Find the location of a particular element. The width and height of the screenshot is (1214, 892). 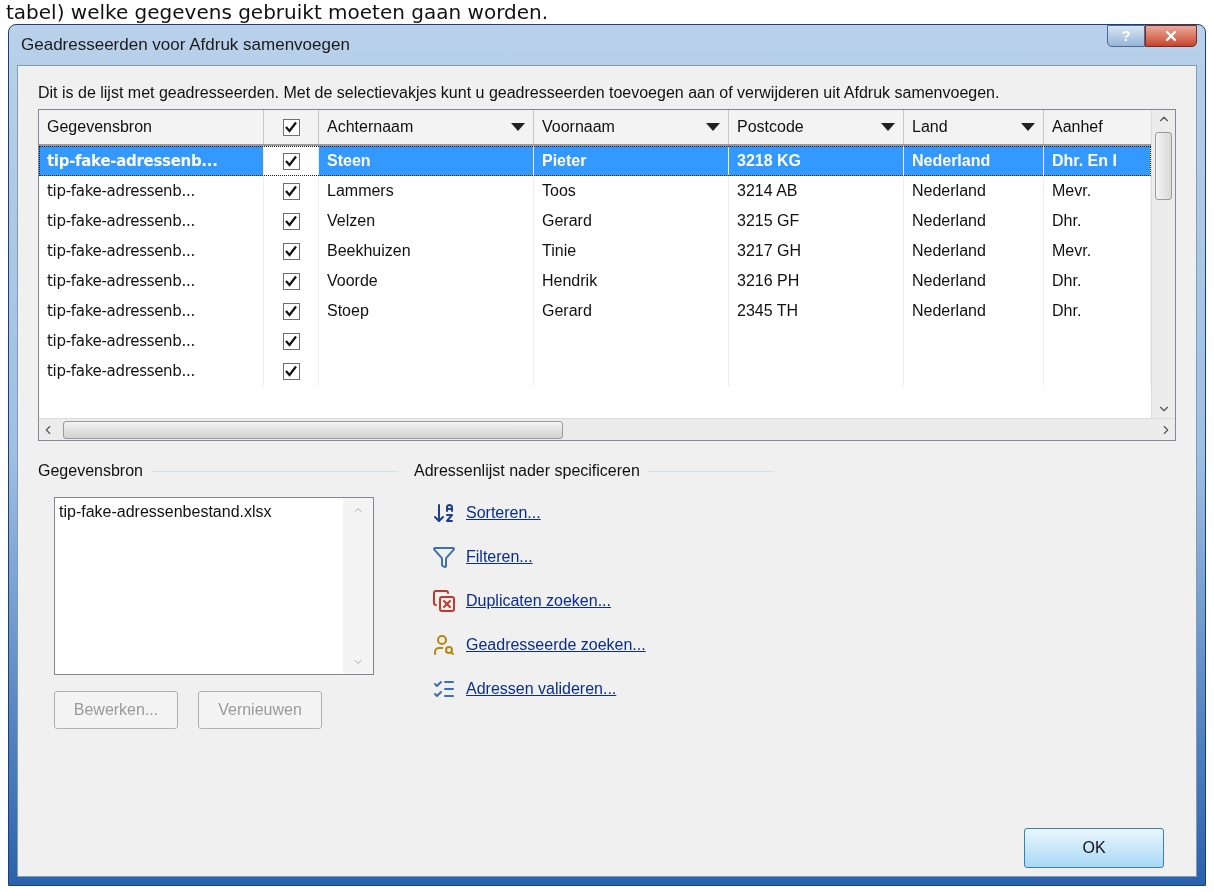

table-cell-text: Pieter is located at coordinates (564, 161).